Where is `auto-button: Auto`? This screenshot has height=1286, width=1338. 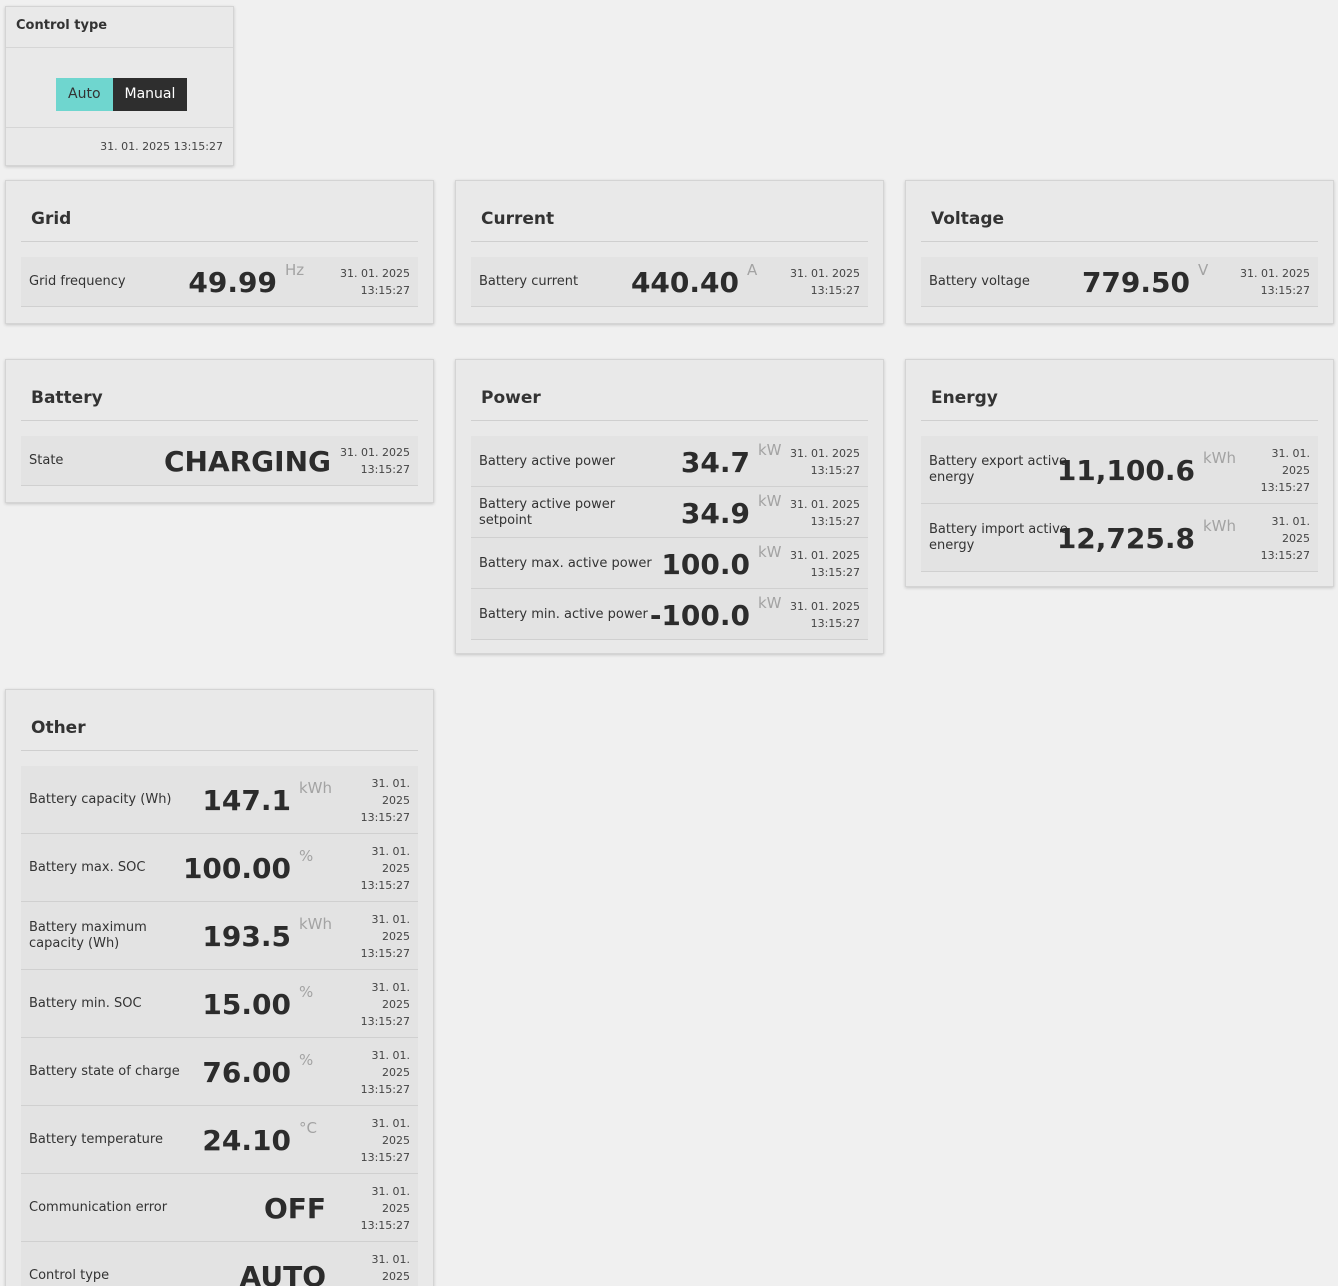
auto-button: Auto is located at coordinates (84, 94).